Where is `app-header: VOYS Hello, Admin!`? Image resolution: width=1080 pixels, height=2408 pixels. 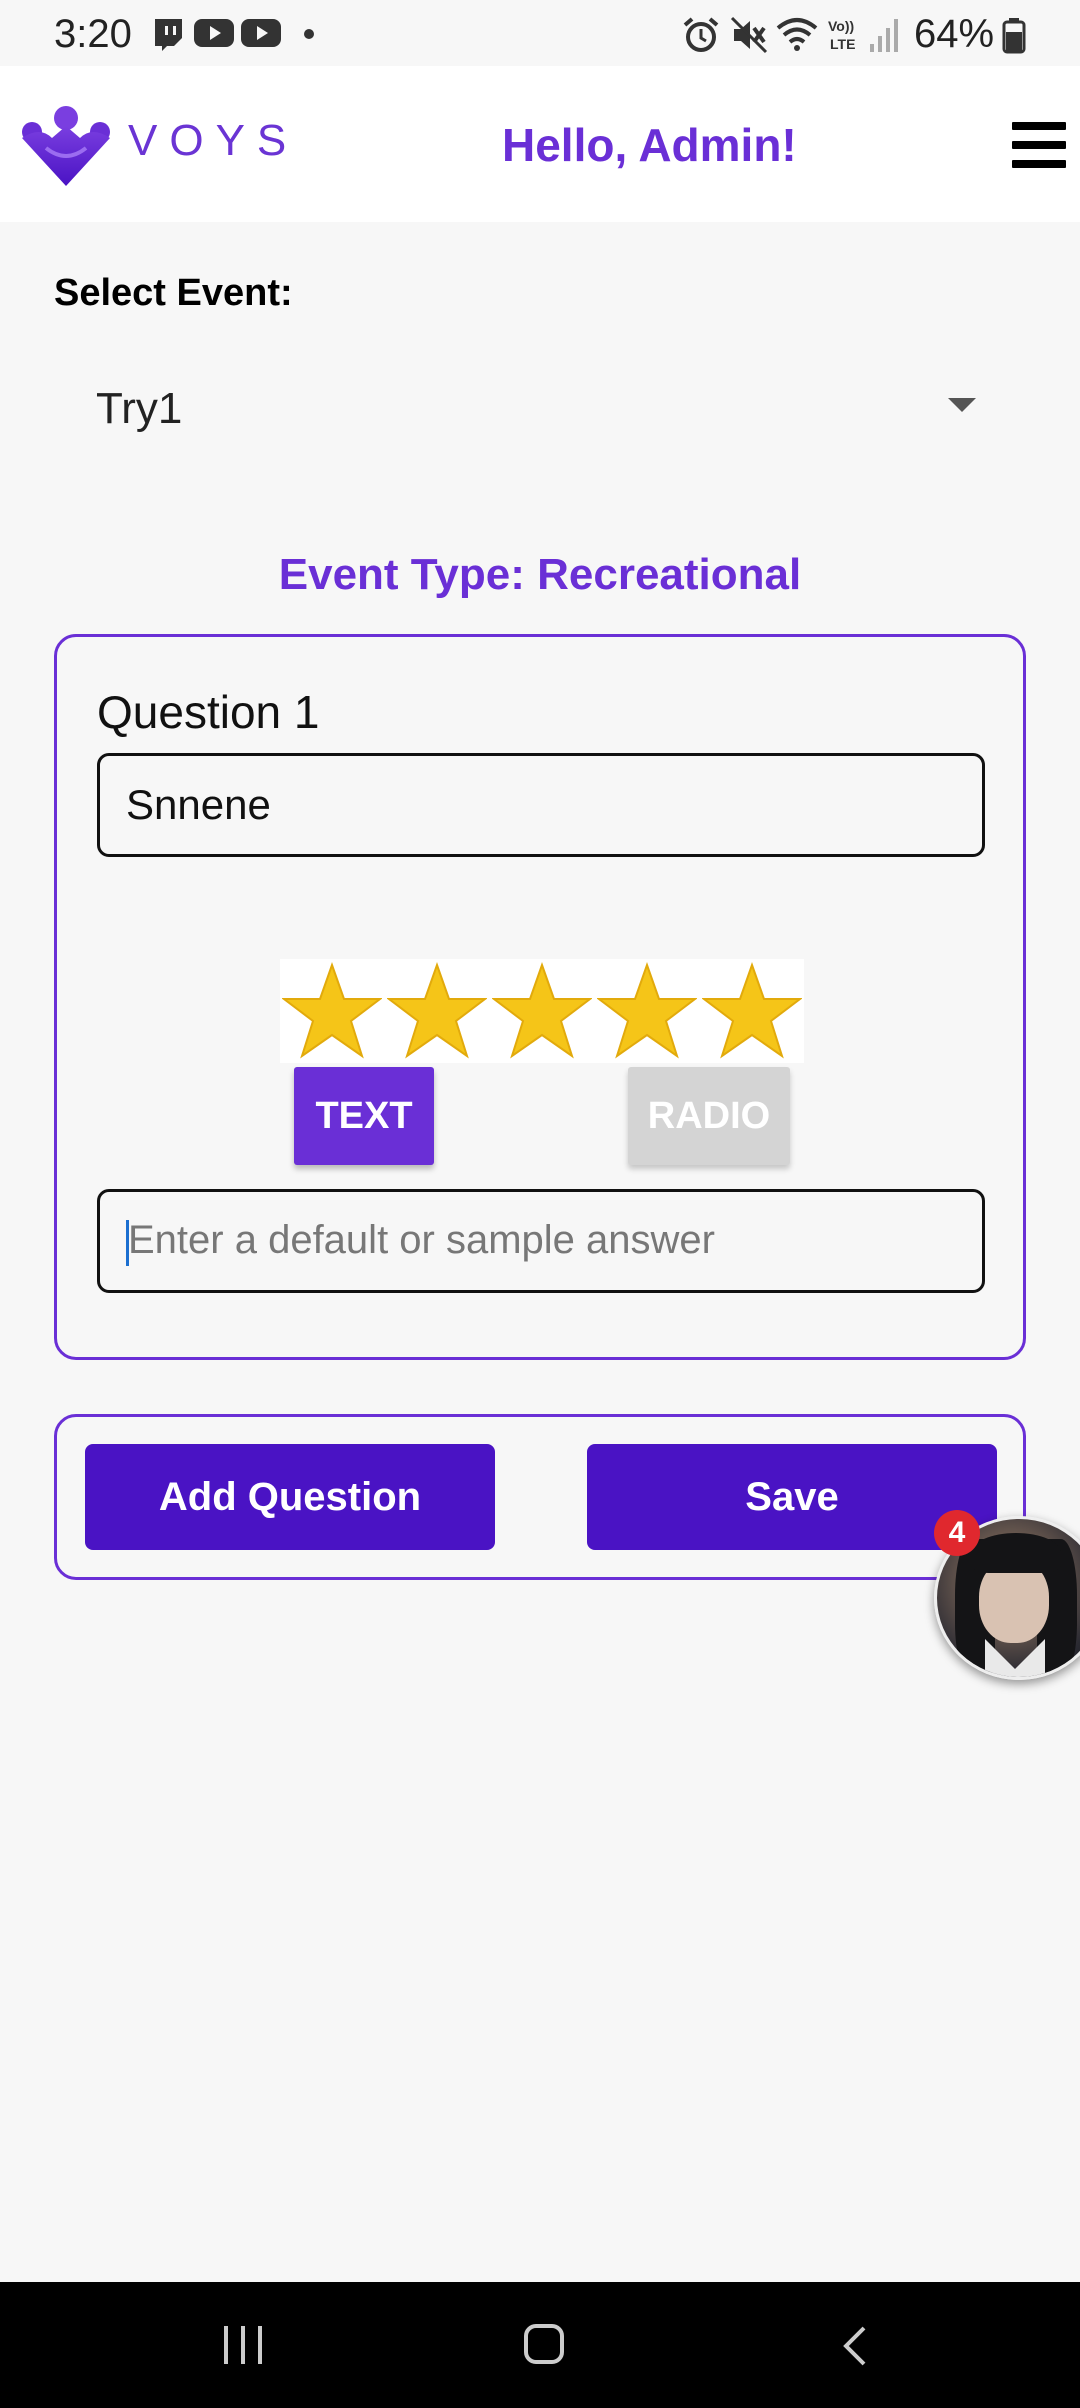 app-header: VOYS Hello, Admin! is located at coordinates (540, 144).